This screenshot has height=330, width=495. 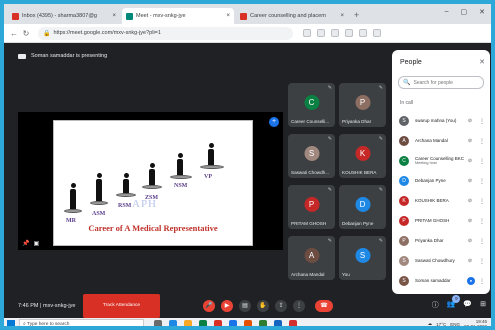 What do you see at coordinates (435, 305) in the screenshot?
I see `info-icon: ⓘ` at bounding box center [435, 305].